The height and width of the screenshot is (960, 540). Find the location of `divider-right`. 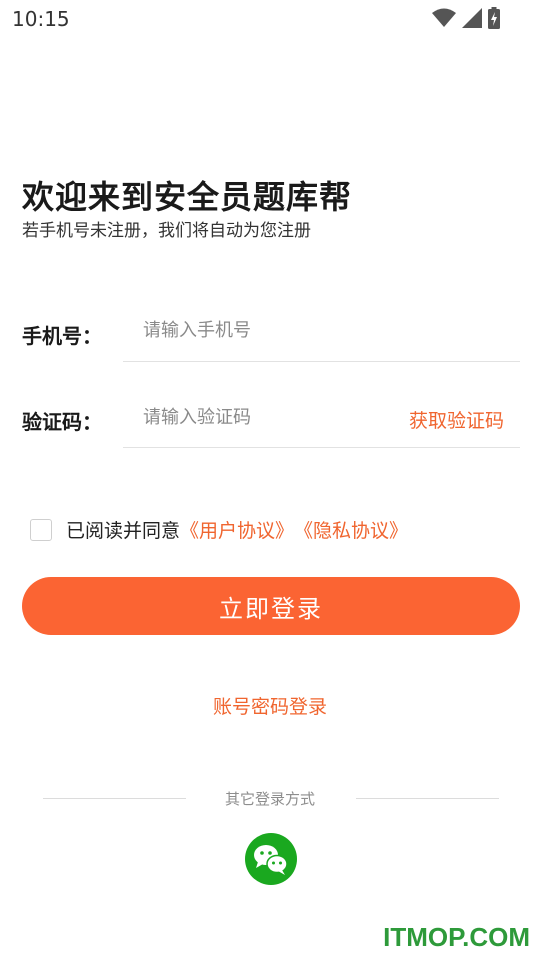

divider-right is located at coordinates (427, 798).